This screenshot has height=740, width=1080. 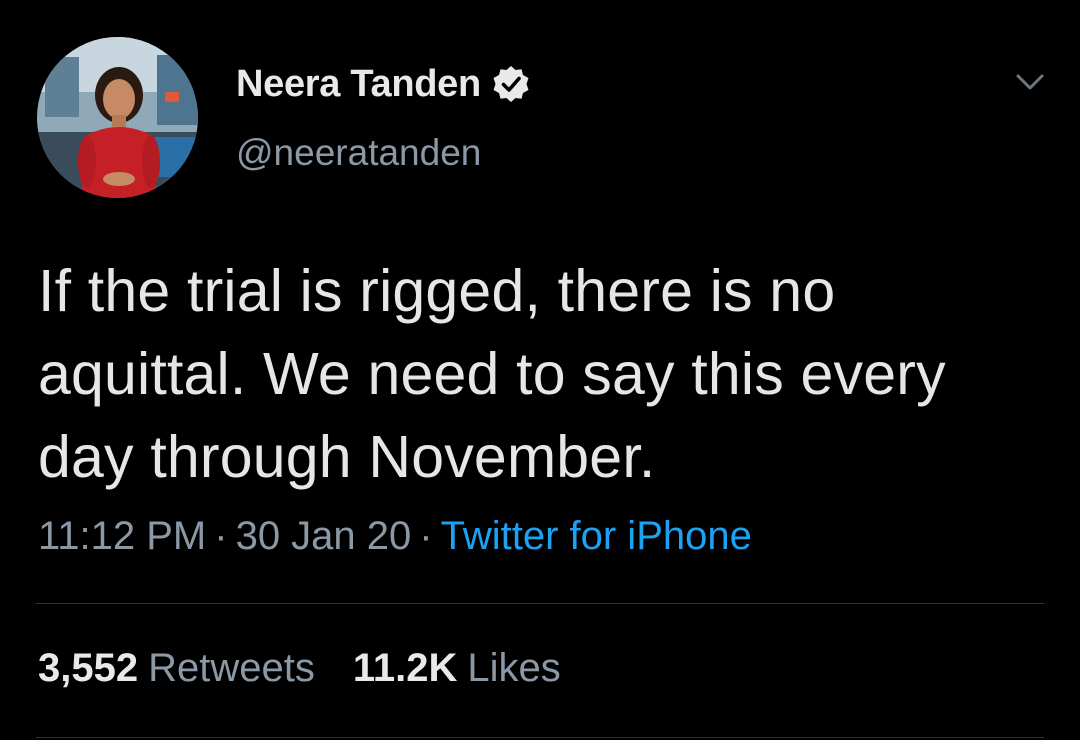 I want to click on retweets-count: 3,552, so click(x=88, y=668).